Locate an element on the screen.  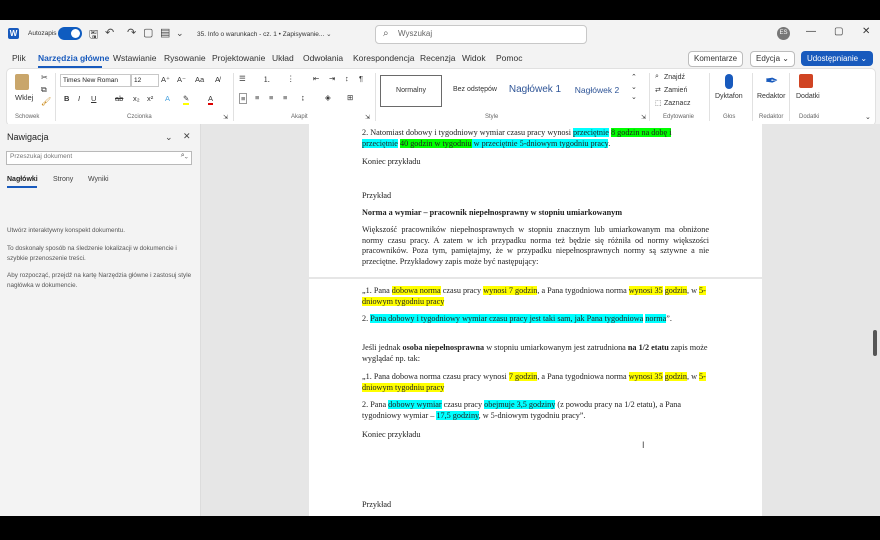
cut-icon: ✂ is located at coordinates (44, 77).